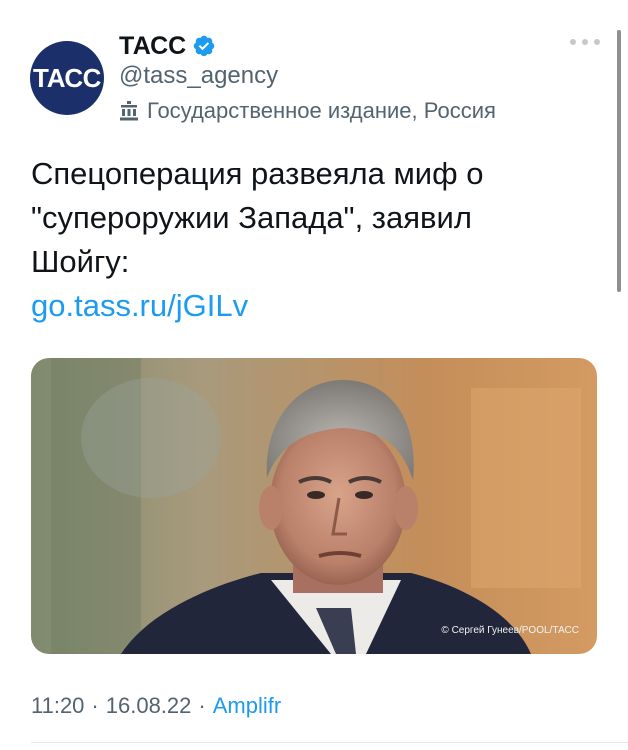 This screenshot has width=628, height=750. Describe the element at coordinates (198, 76) in the screenshot. I see `account-handle: @tass_agency` at that location.